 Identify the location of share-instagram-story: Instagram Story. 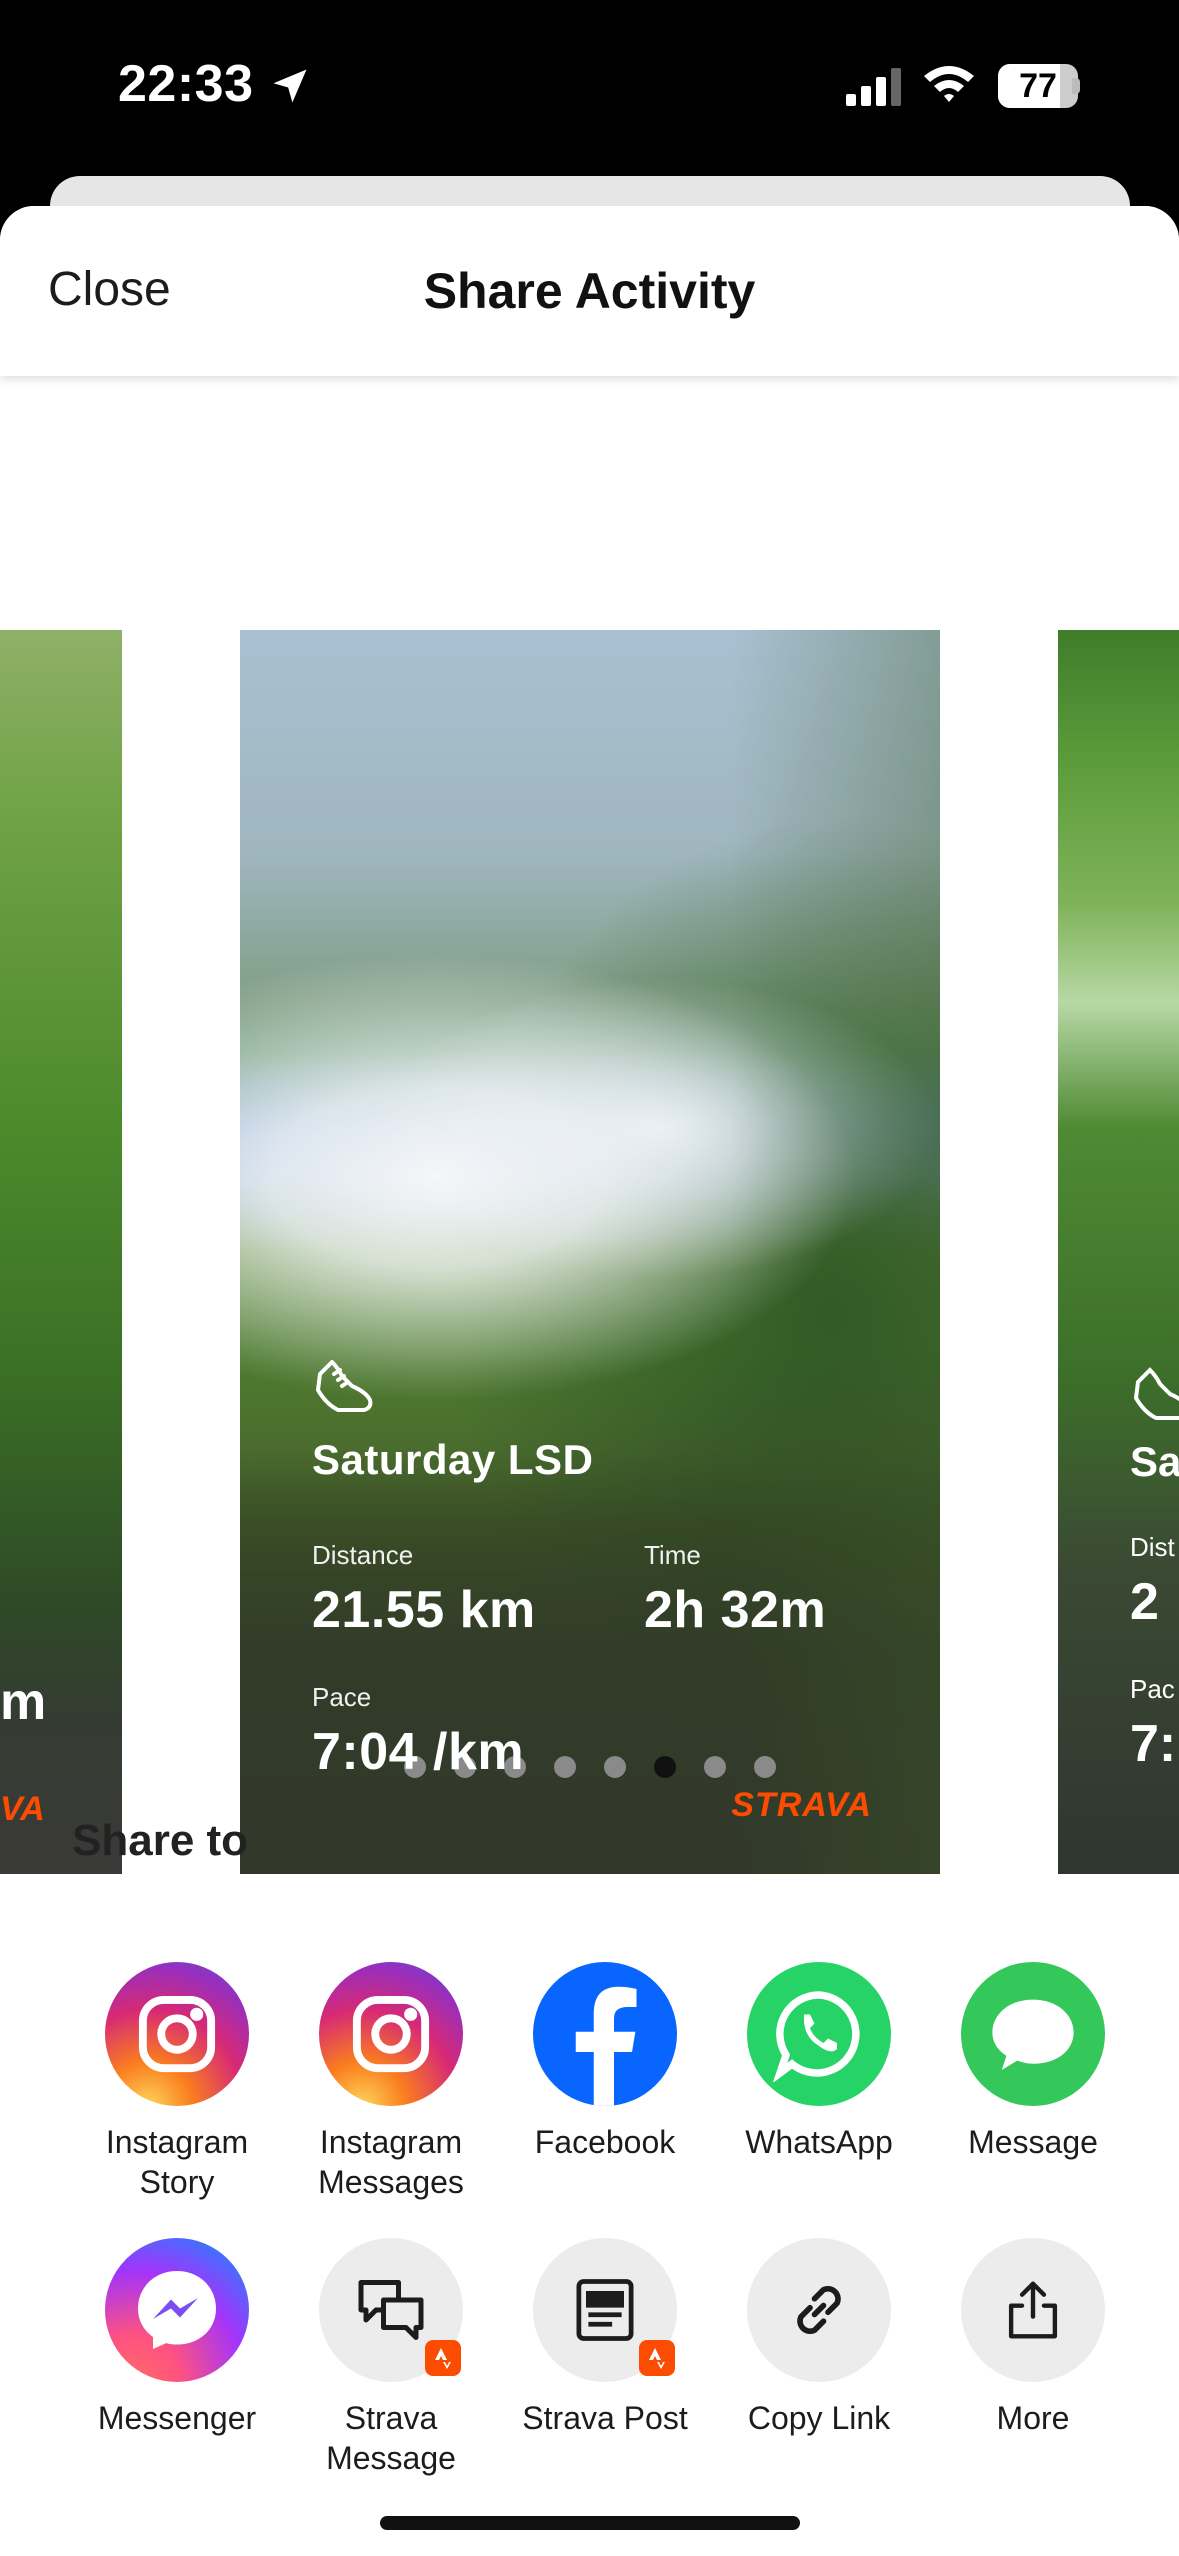
(177, 2082).